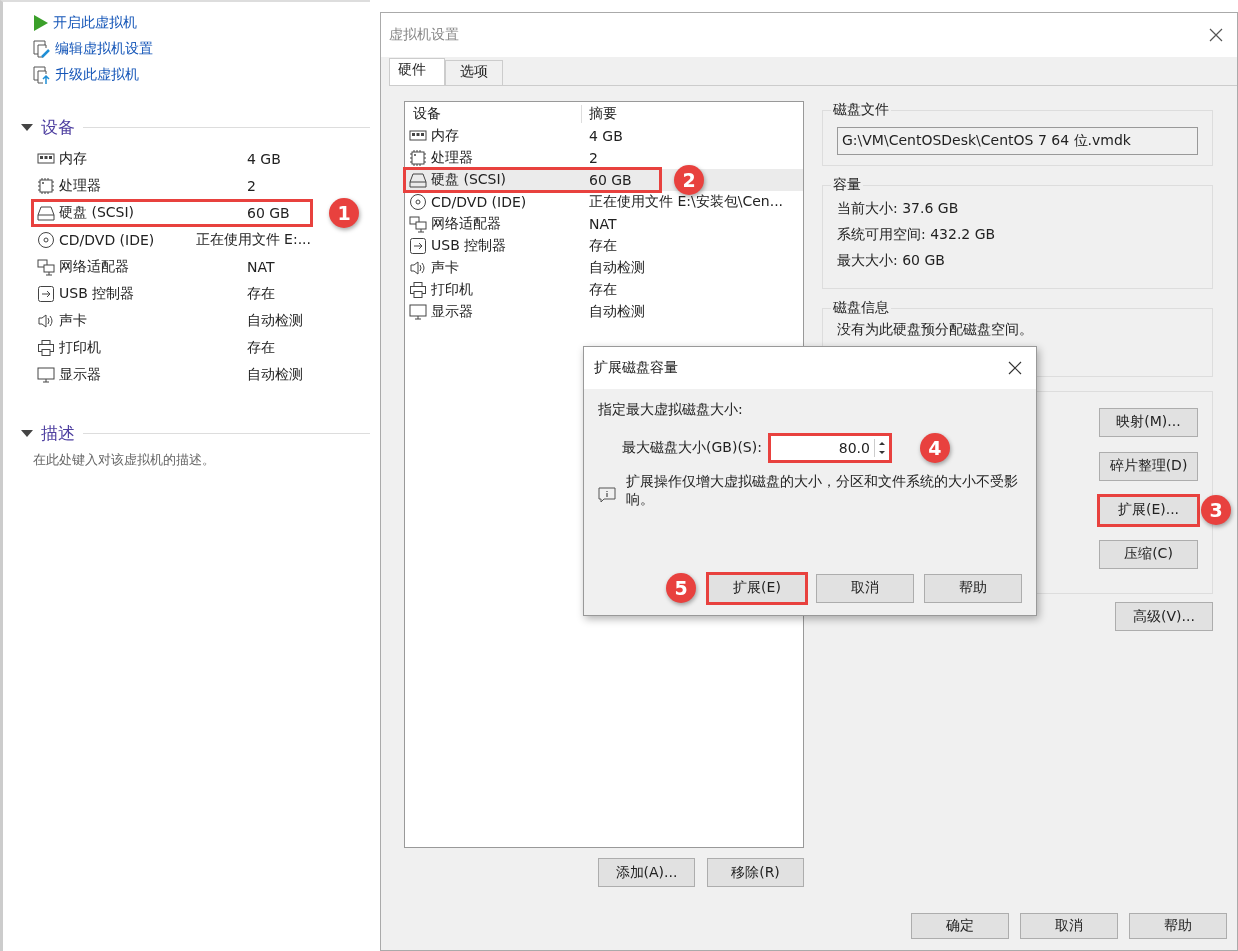 The height and width of the screenshot is (951, 1238). Describe the element at coordinates (172, 212) in the screenshot. I see `device-row: 硬盘 (SCSI) 60 GB` at that location.